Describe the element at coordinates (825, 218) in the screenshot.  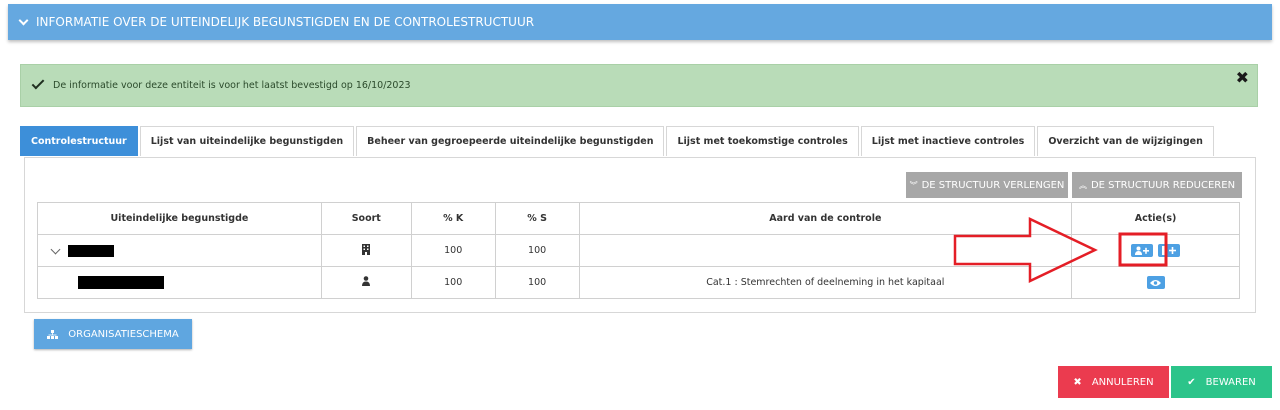
I see `col-aard-van-de-controle: Aard van de controle` at that location.